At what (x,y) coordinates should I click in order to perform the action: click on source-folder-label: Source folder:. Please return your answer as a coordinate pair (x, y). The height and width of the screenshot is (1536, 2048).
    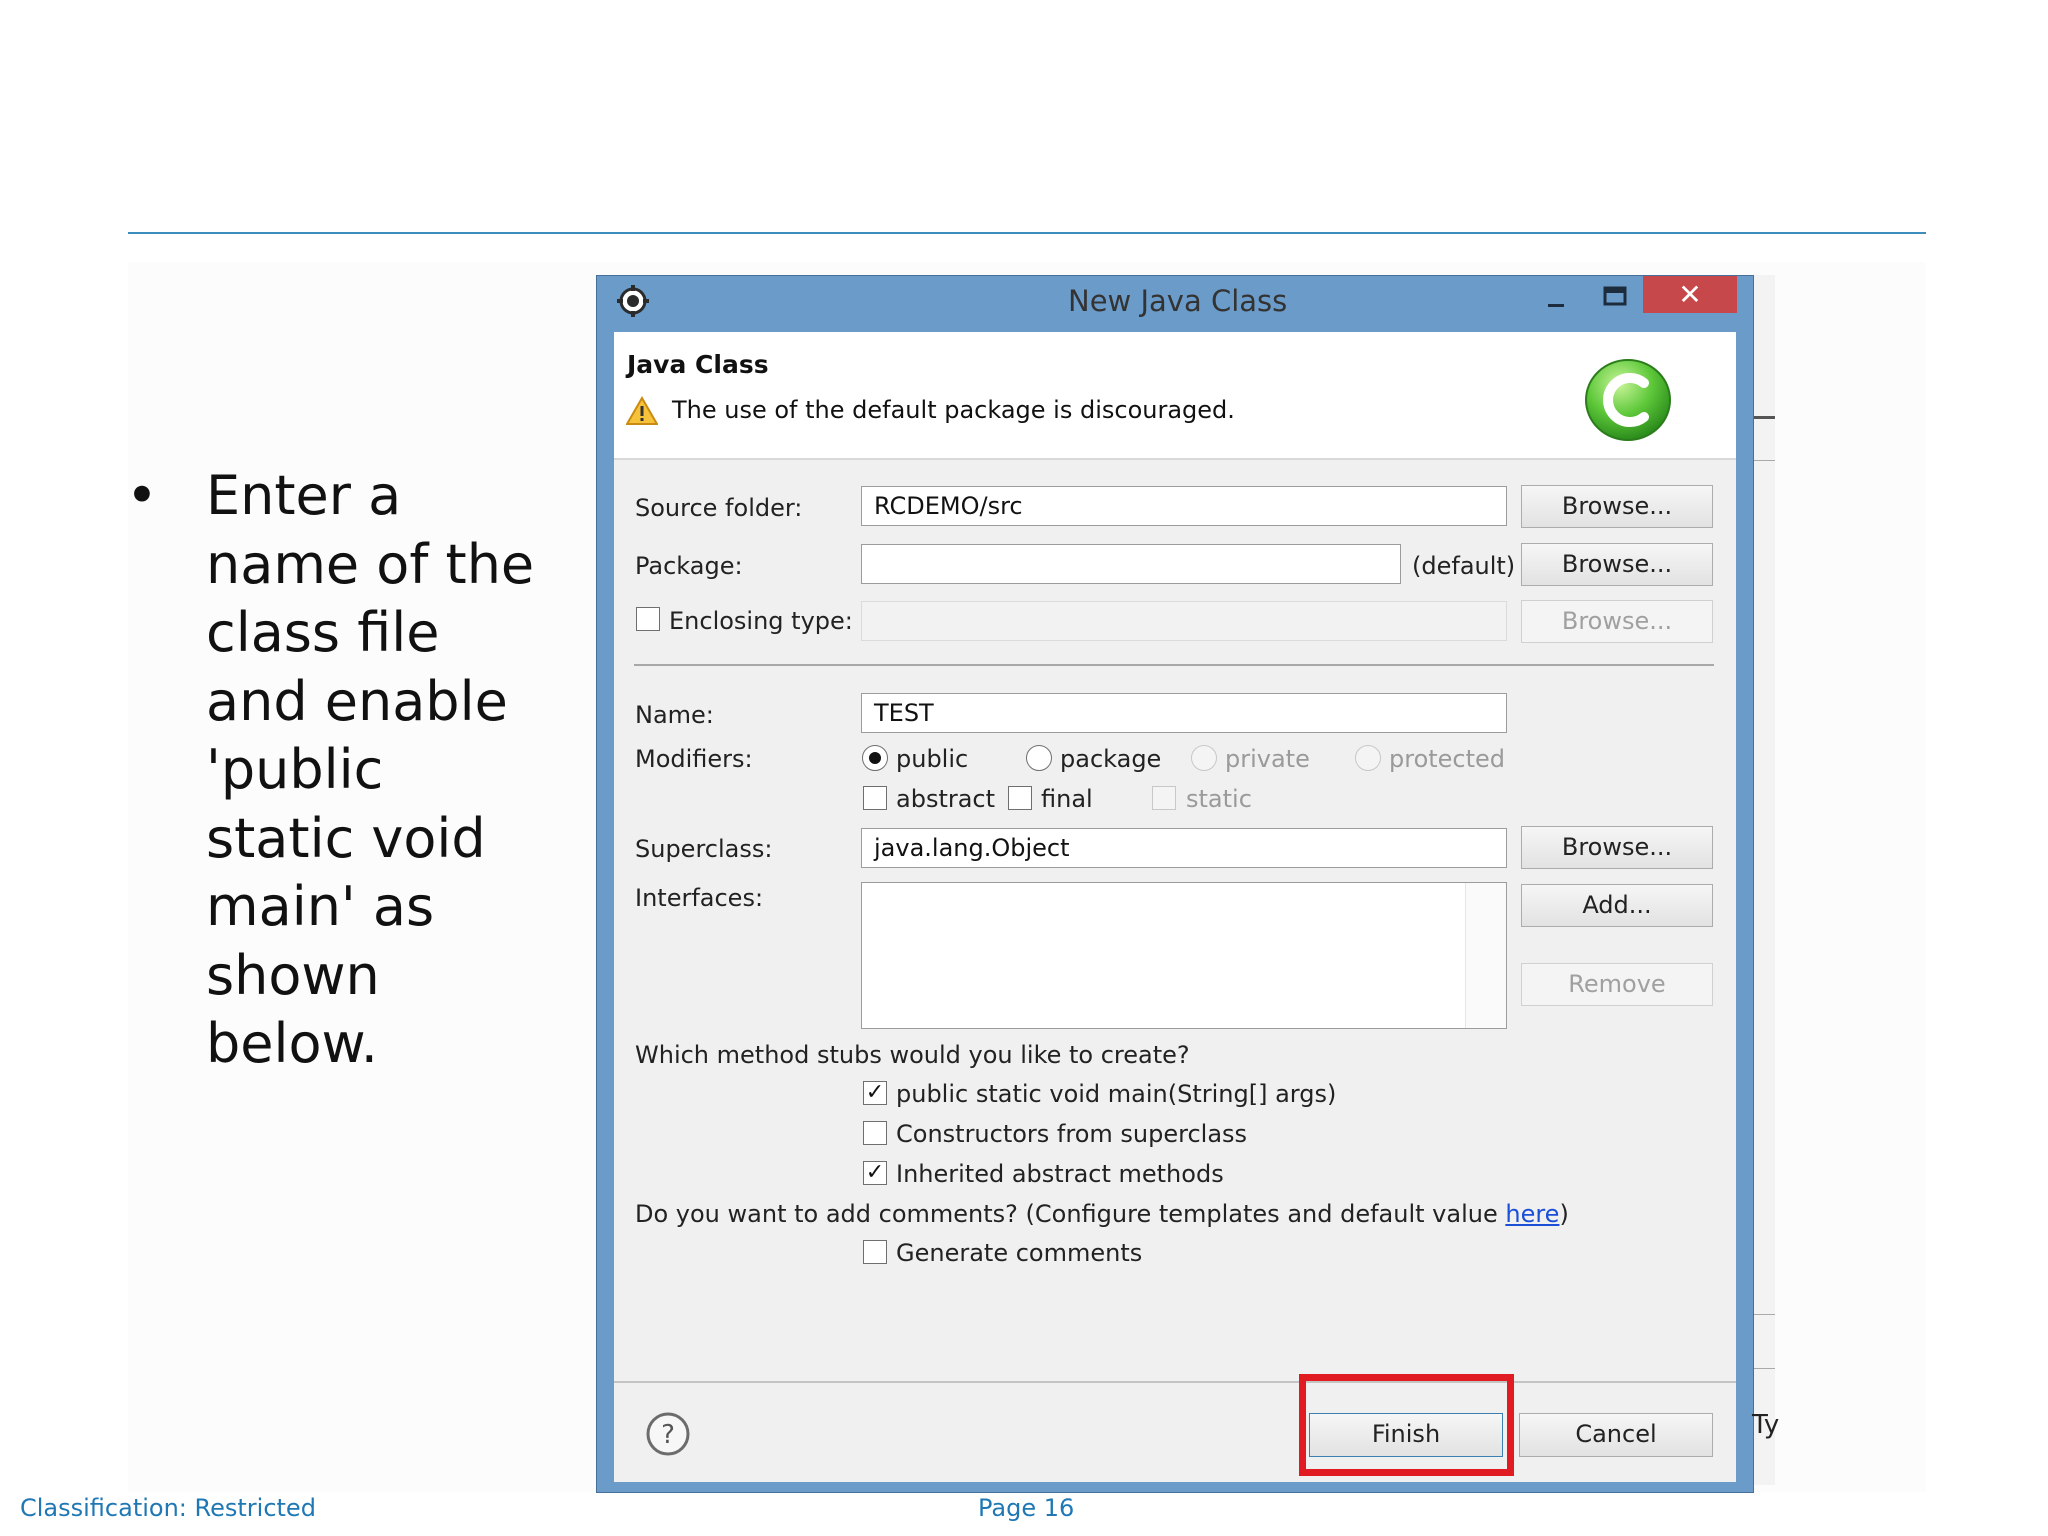
    Looking at the image, I should click on (719, 508).